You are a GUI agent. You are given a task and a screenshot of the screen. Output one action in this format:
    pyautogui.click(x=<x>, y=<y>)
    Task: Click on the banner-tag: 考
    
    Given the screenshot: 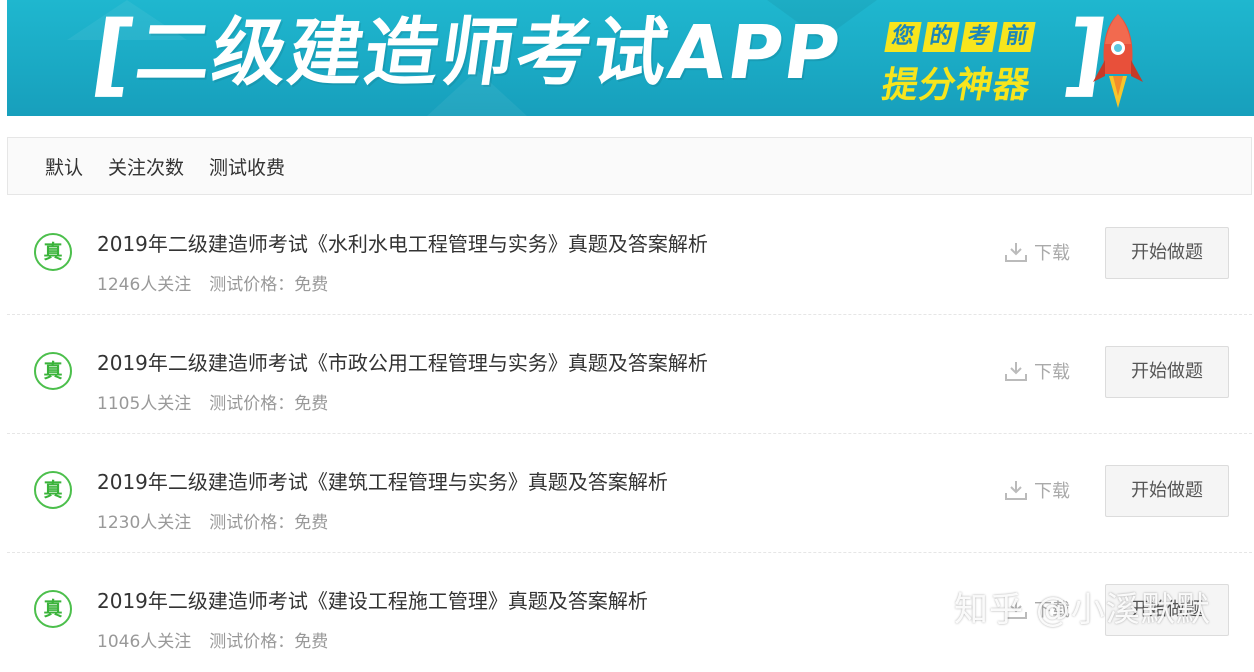 What is the action you would take?
    pyautogui.click(x=979, y=37)
    